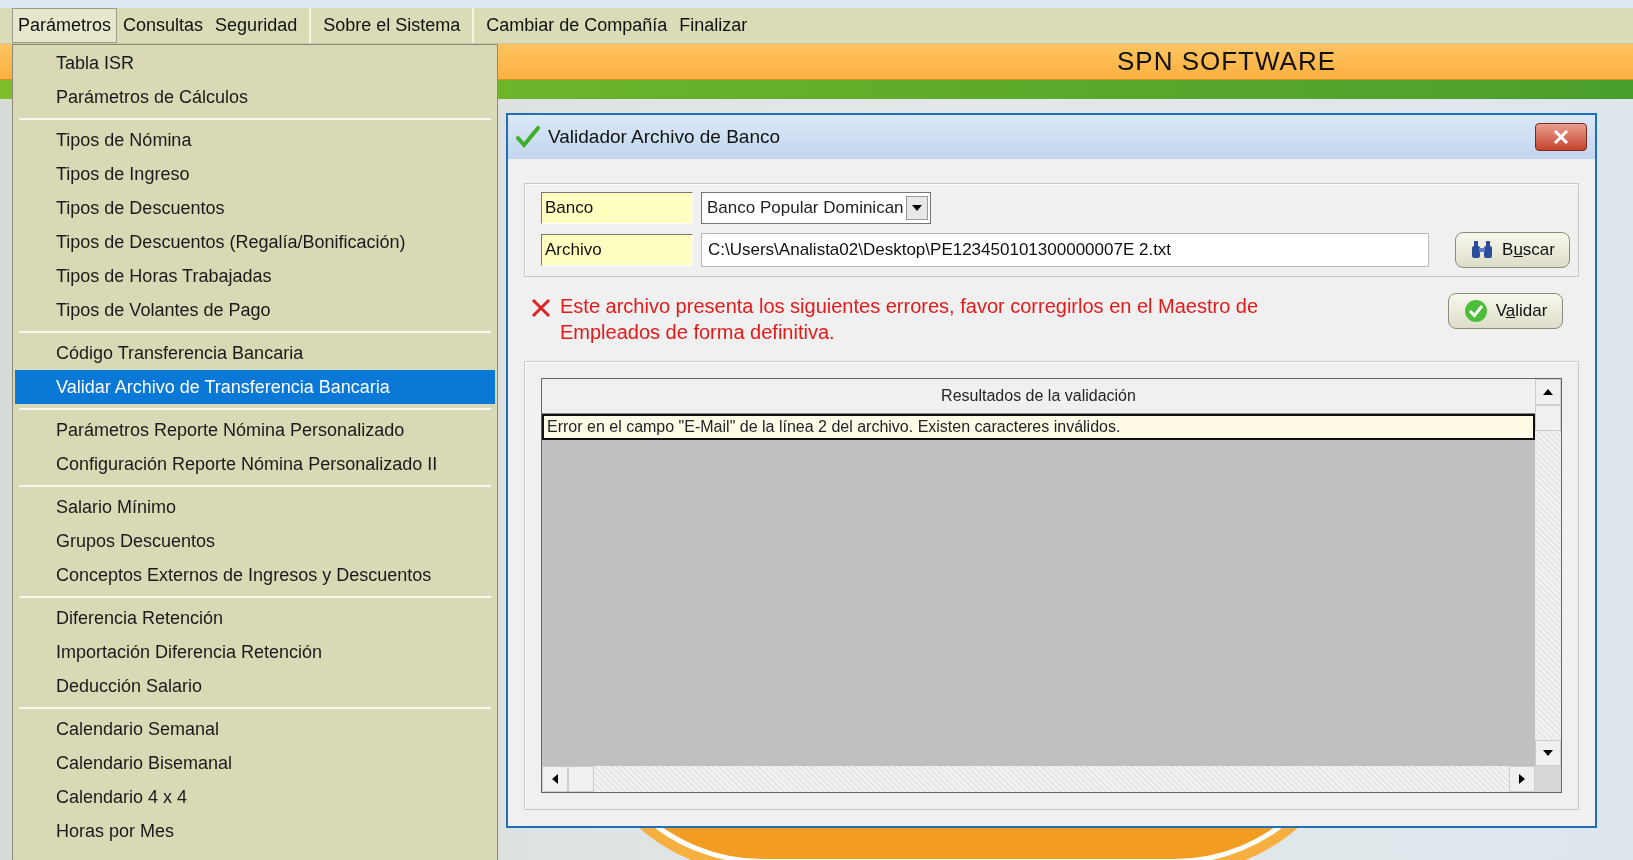 Image resolution: width=1633 pixels, height=860 pixels. What do you see at coordinates (816, 208) in the screenshot?
I see `bank-dropdown: Banco Popular Dominican` at bounding box center [816, 208].